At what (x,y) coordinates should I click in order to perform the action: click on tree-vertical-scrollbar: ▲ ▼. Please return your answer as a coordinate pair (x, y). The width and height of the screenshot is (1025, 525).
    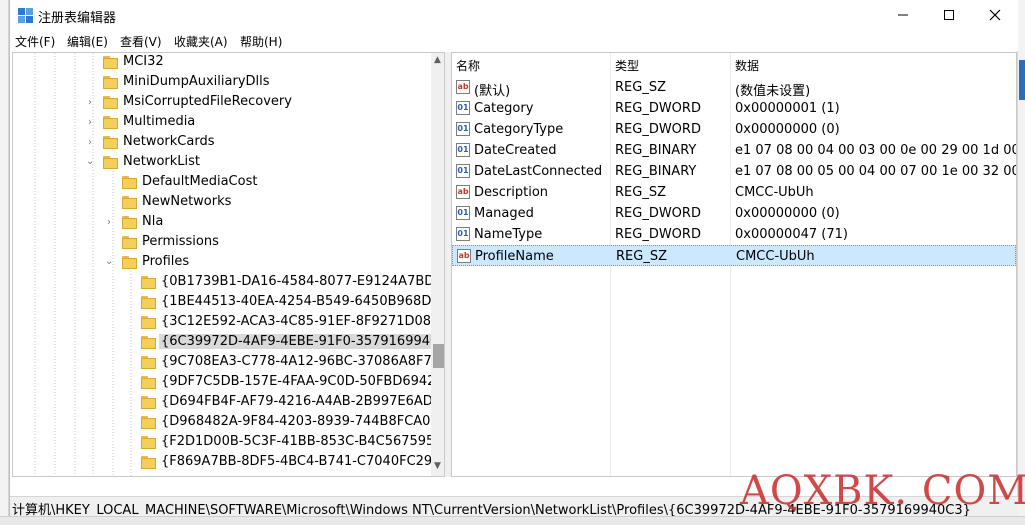
    Looking at the image, I should click on (437, 264).